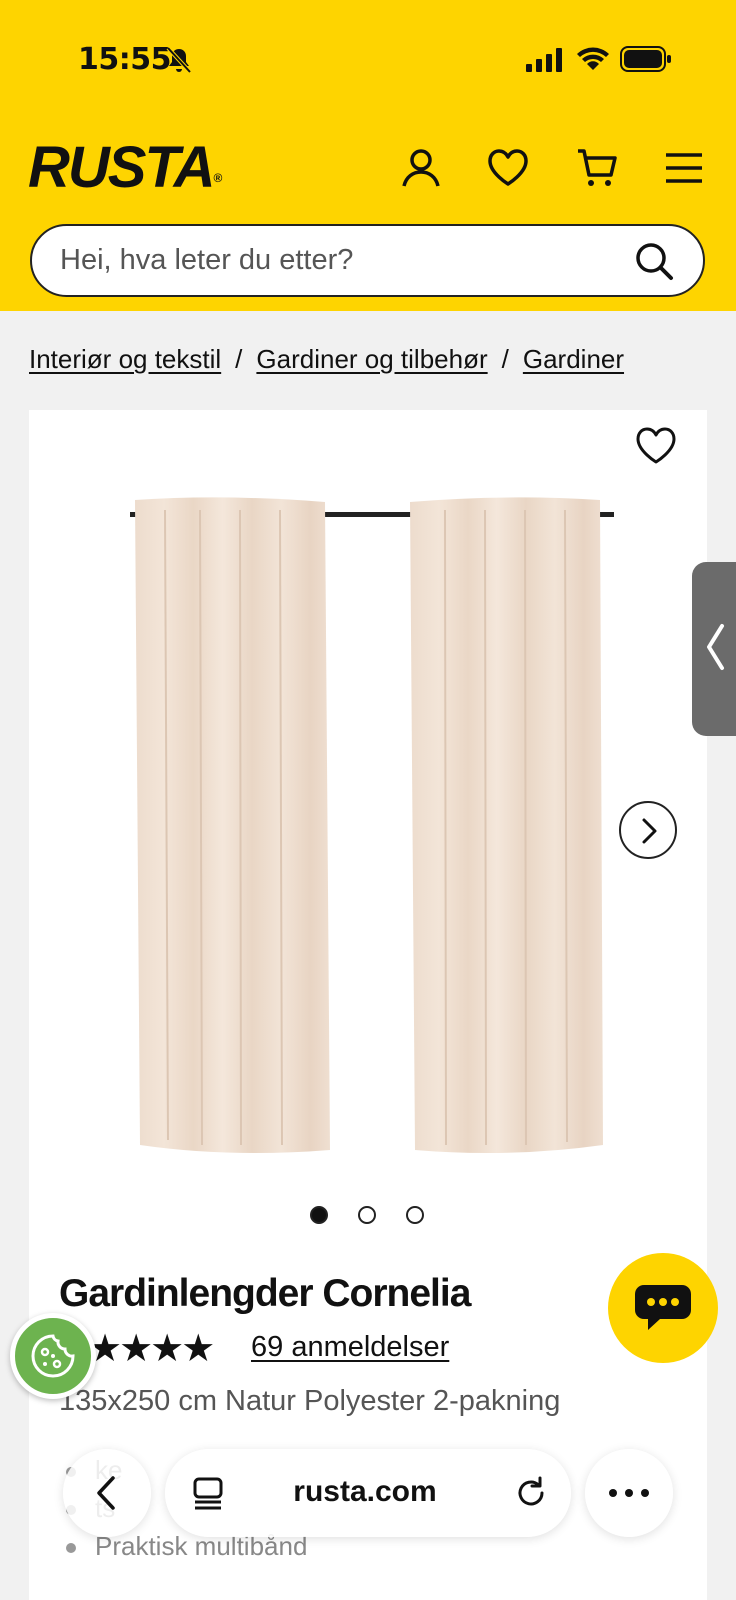 The height and width of the screenshot is (1600, 736). What do you see at coordinates (350, 1347) in the screenshot?
I see `reviews-link: 69 anmeldelser` at bounding box center [350, 1347].